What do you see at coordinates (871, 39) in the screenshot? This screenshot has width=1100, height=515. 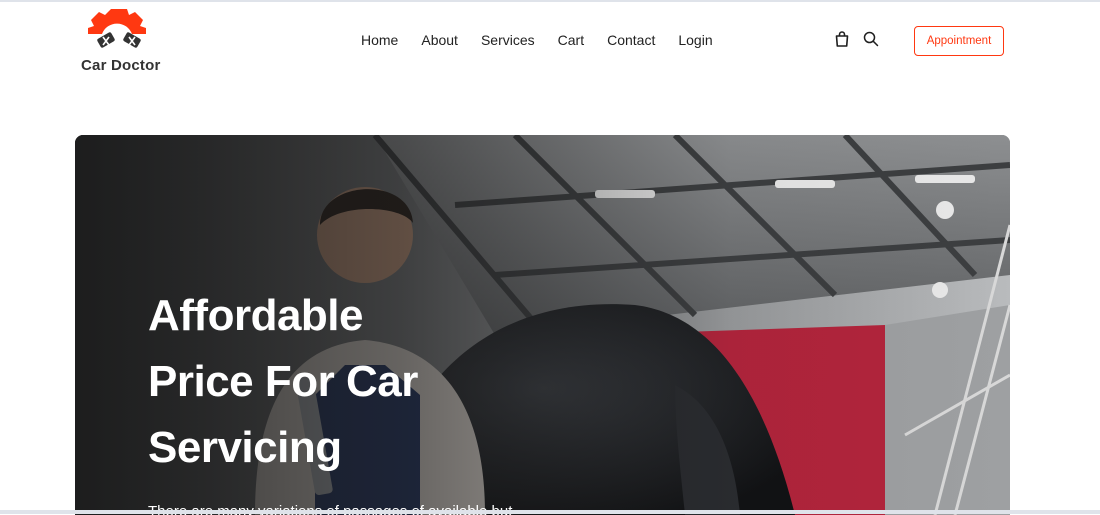 I see `search-icon` at bounding box center [871, 39].